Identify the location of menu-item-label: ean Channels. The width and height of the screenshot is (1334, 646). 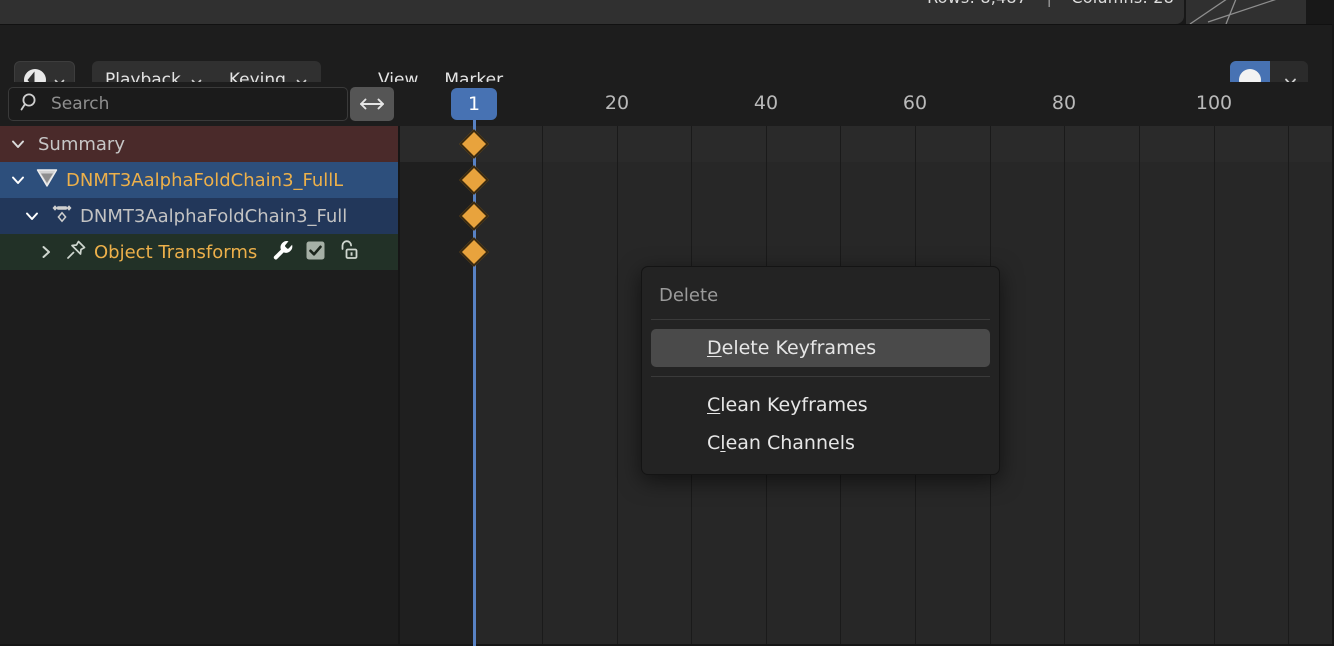
(790, 443).